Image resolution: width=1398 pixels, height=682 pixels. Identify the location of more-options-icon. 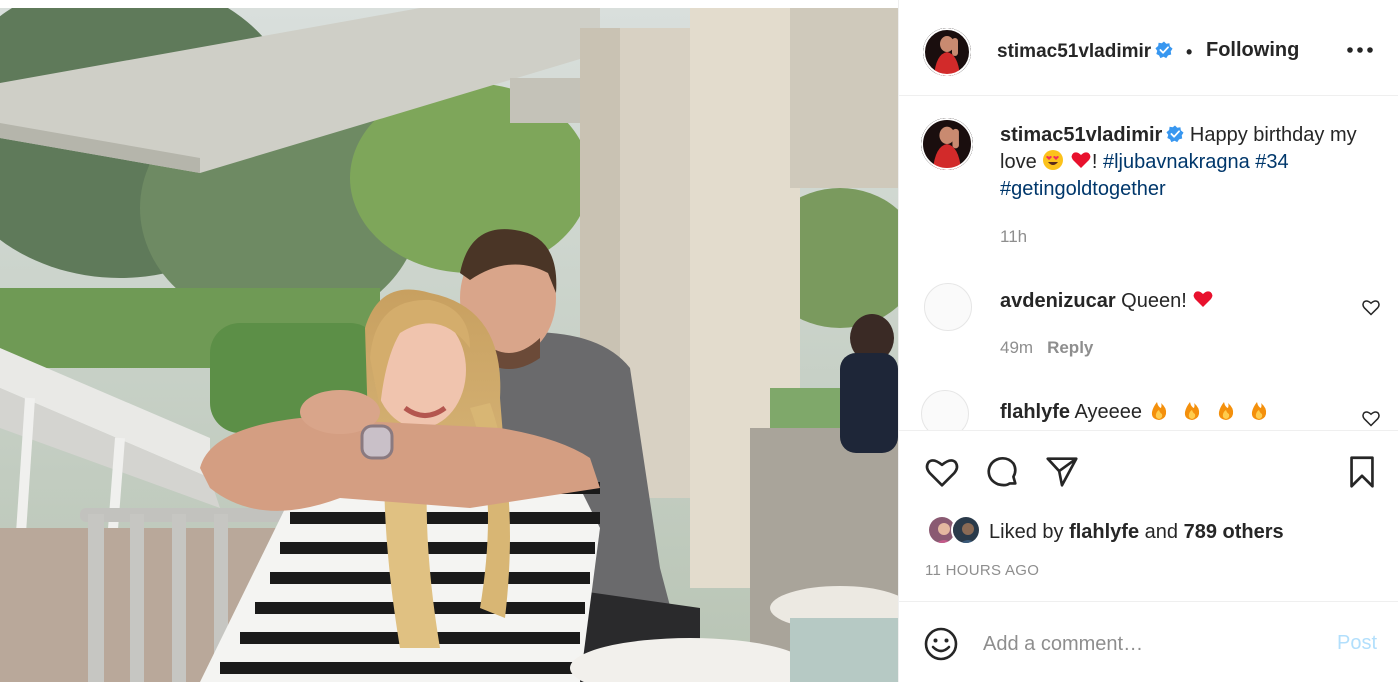
(1360, 50).